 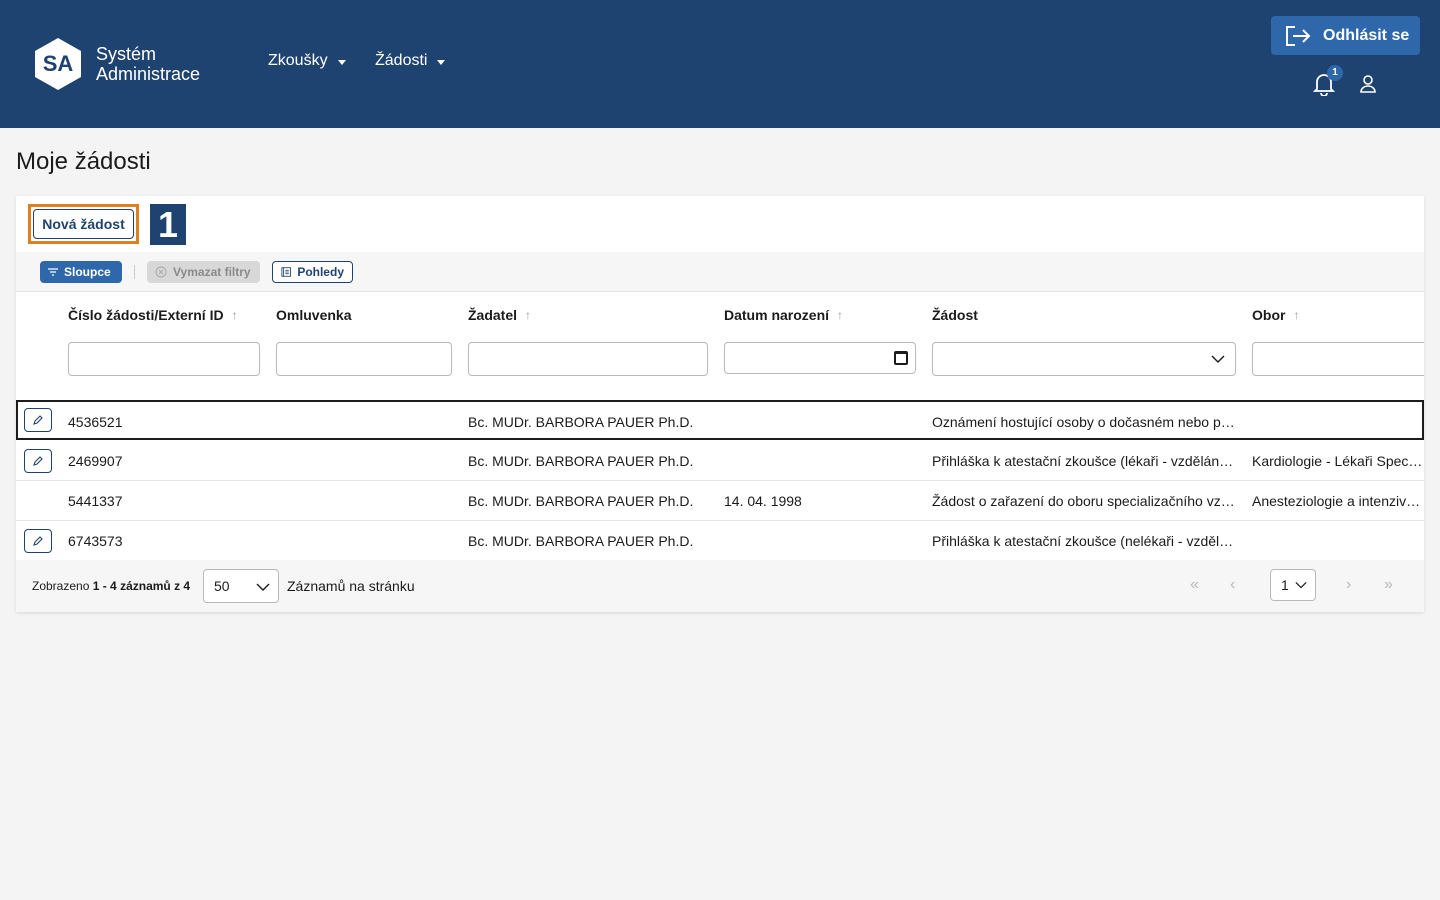 I want to click on pagination-info: Zobrazeno 1 - 4 záznamů z 4, so click(x=111, y=586).